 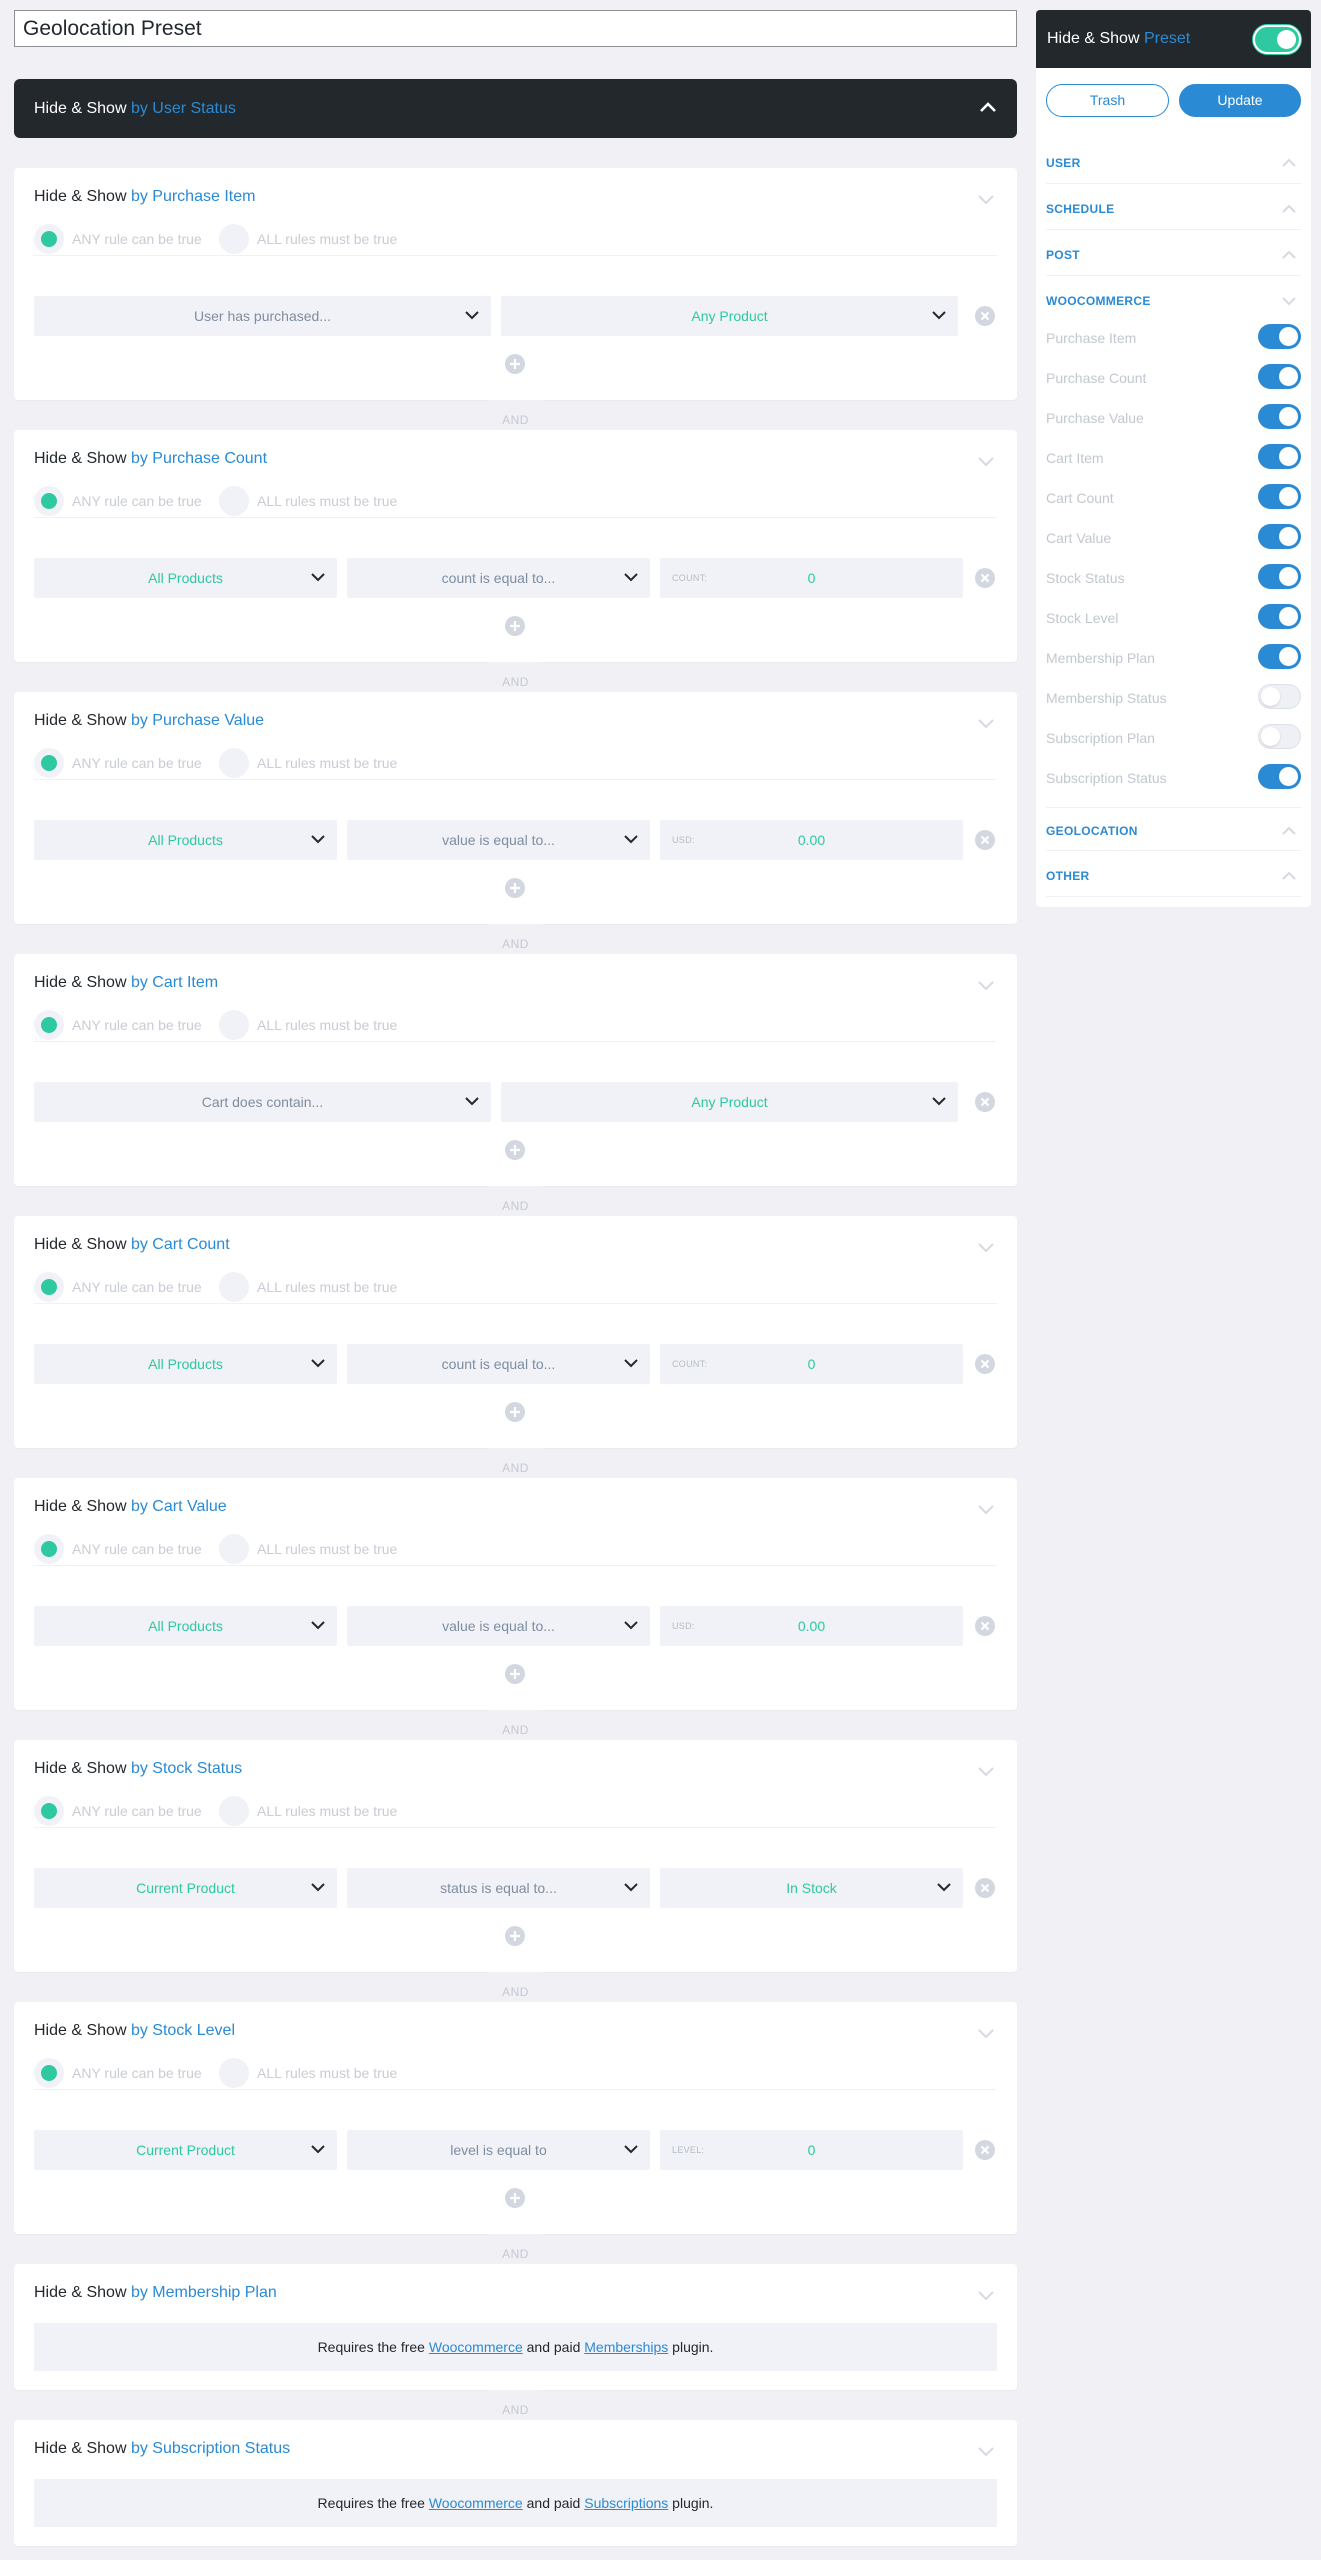 I want to click on preset-title-input: Geolocation Preset, so click(x=515, y=28).